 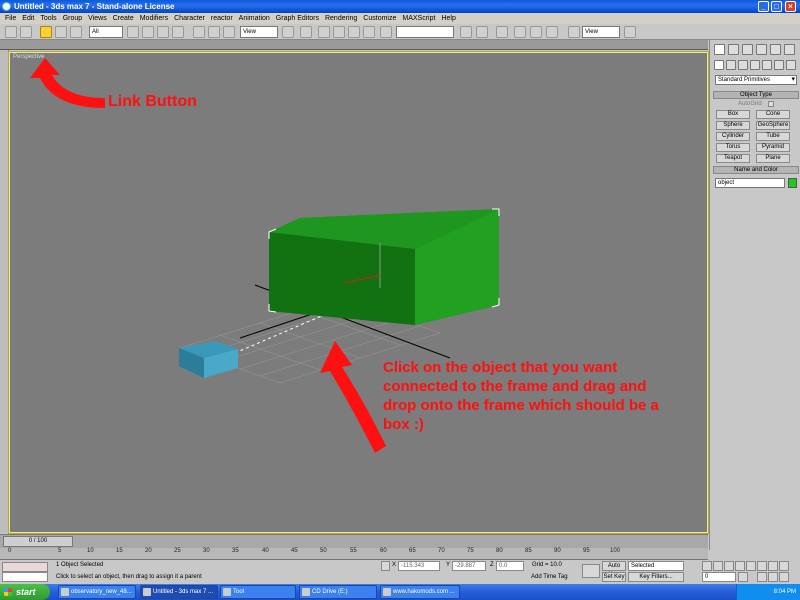 I want to click on render-scene-icon, so click(x=574, y=32).